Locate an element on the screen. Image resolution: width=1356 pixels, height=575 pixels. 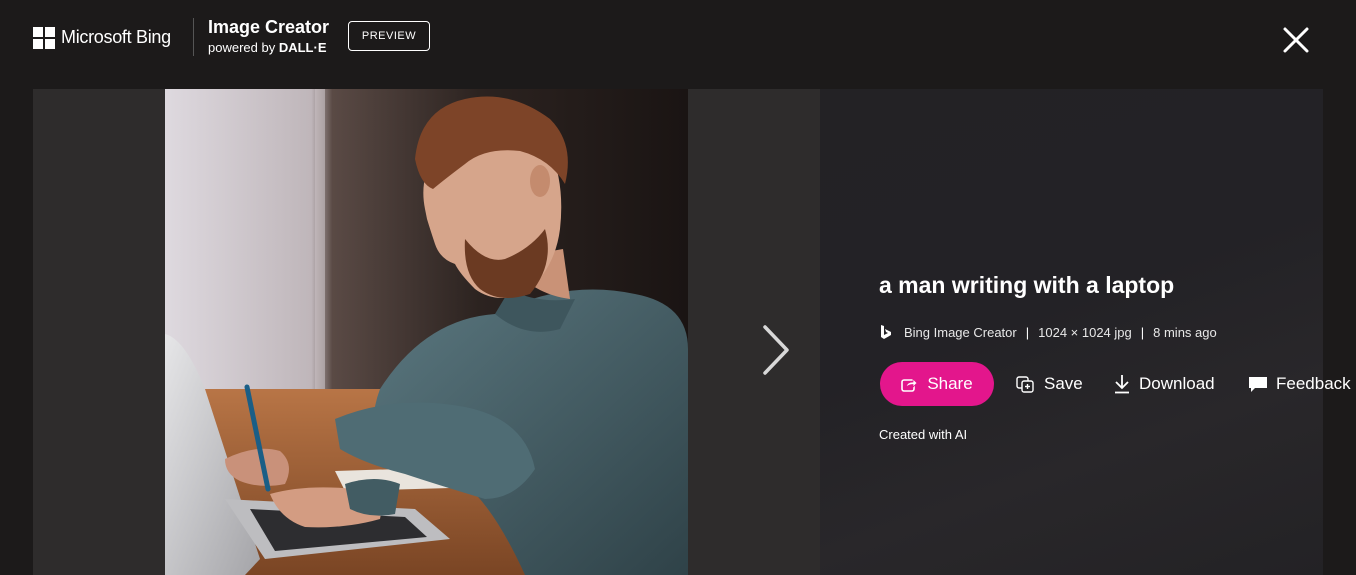
viewer-right-strip is located at coordinates (754, 332).